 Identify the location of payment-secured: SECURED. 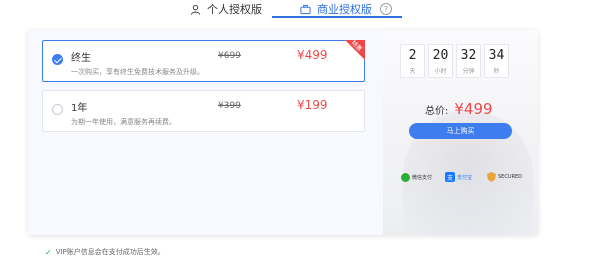
(504, 177).